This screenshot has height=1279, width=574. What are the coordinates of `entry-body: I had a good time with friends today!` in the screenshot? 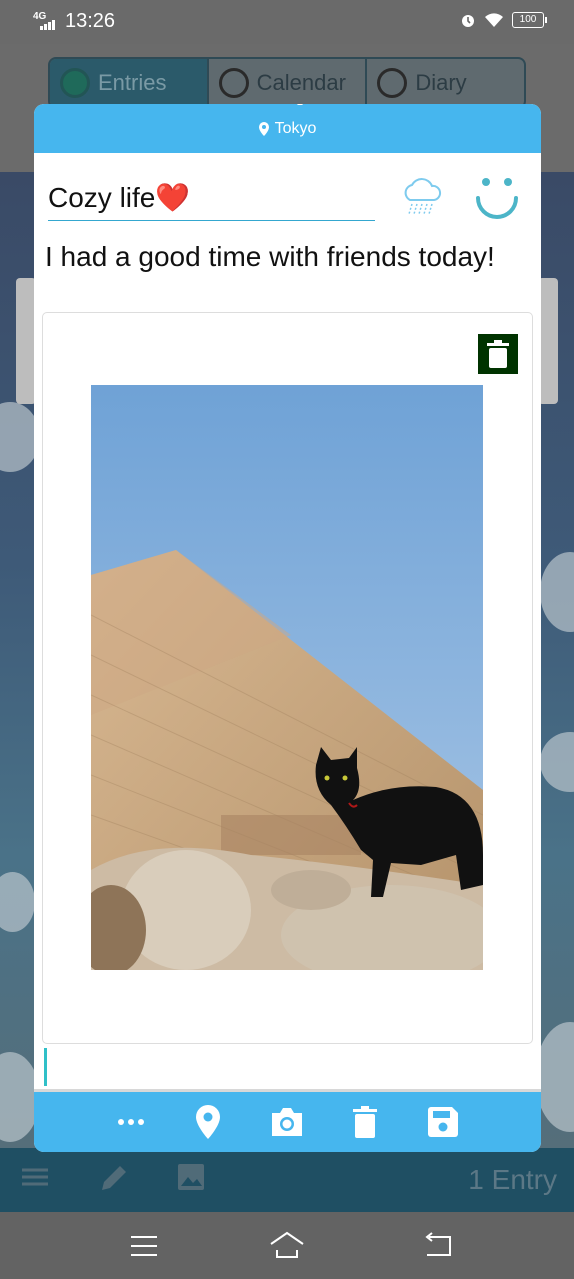 It's located at (285, 256).